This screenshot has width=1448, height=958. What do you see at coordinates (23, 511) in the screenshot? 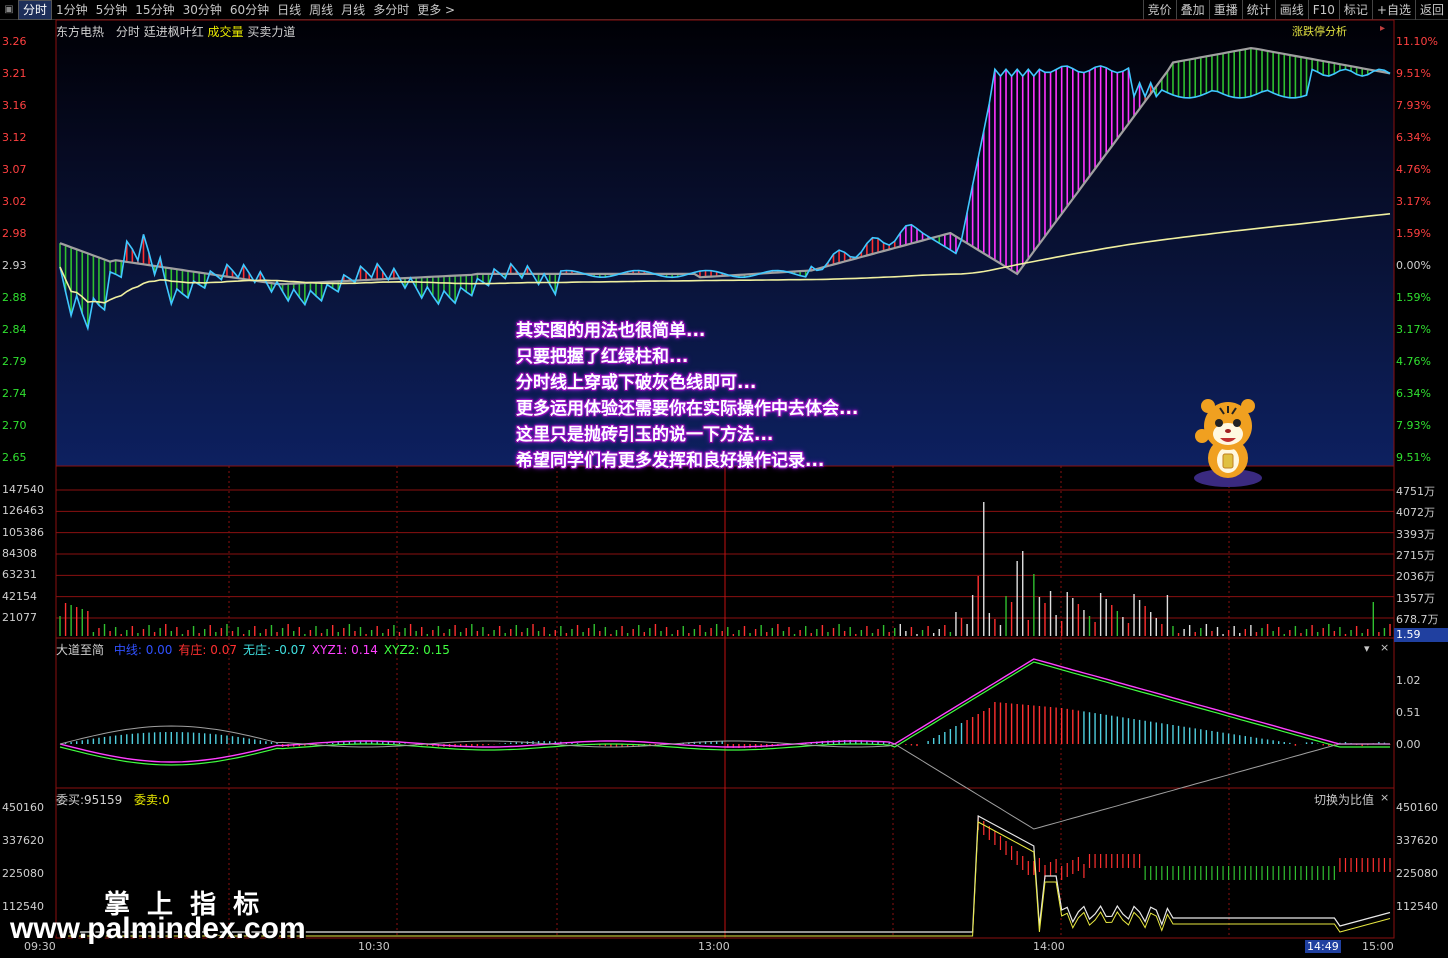
I see `volume-left-label-1: 126463` at bounding box center [23, 511].